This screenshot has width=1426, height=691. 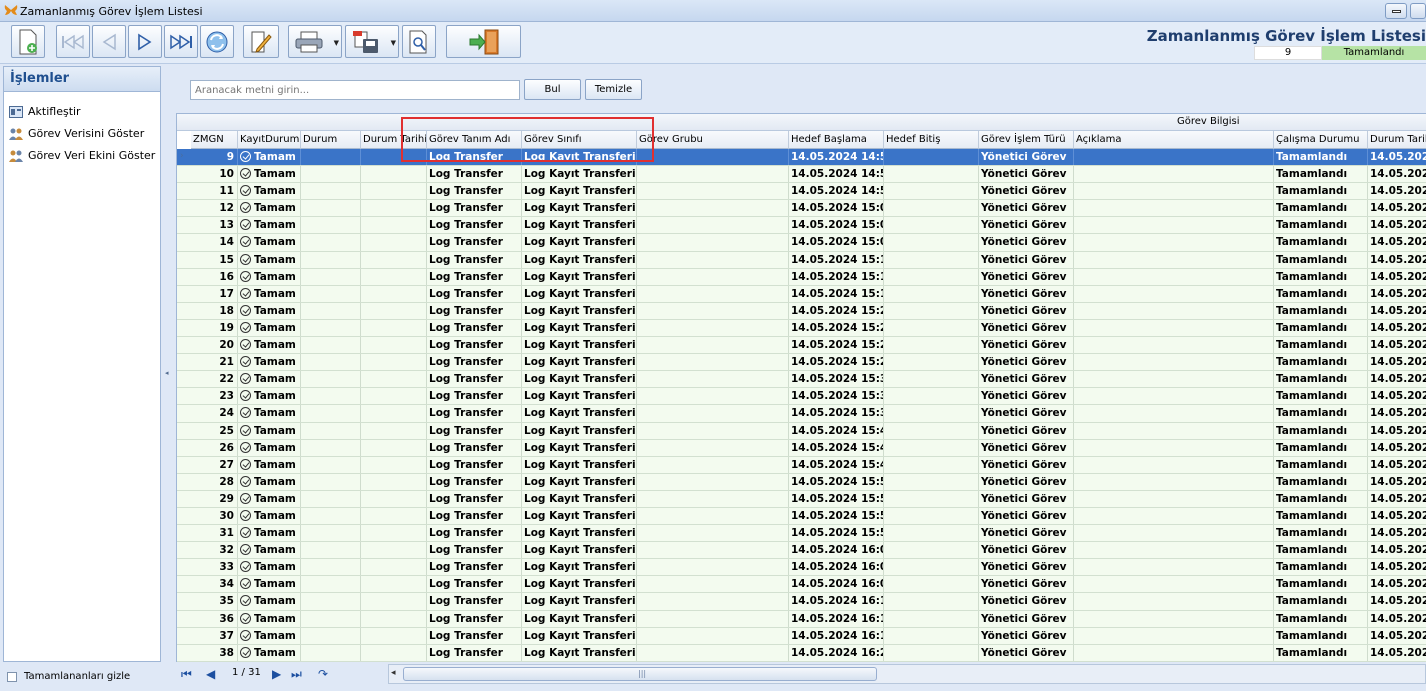 I want to click on hide-completed-option: Tamamlananları gizle, so click(x=82, y=677).